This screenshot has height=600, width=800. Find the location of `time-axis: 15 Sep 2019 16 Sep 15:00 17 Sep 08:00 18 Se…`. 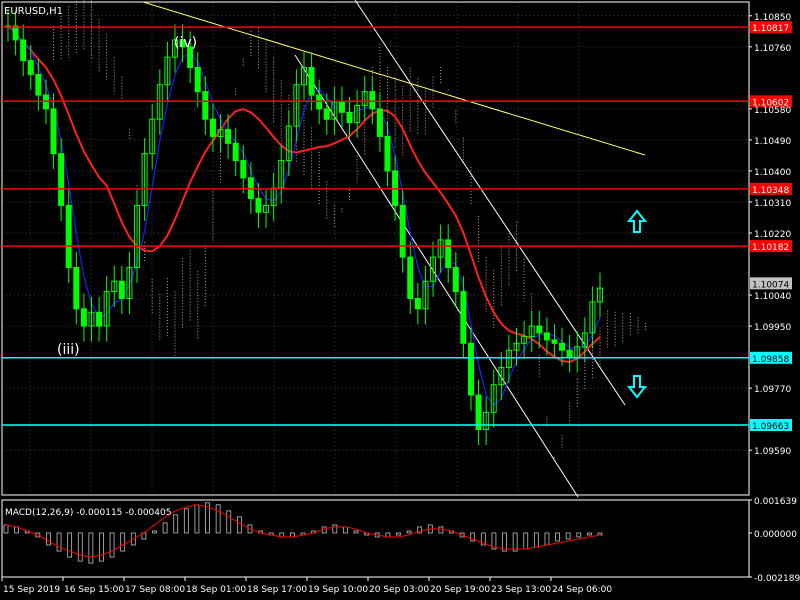

time-axis: 15 Sep 2019 16 Sep 15:00 17 Sep 08:00 18 Se… is located at coordinates (306, 586).